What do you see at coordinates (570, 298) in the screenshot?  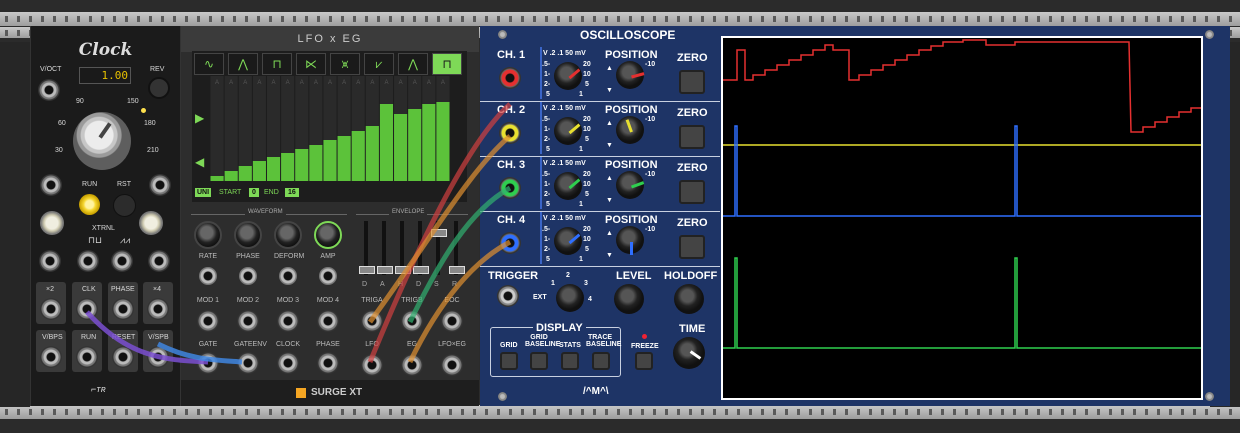 I see `trigger-channel-knob` at bounding box center [570, 298].